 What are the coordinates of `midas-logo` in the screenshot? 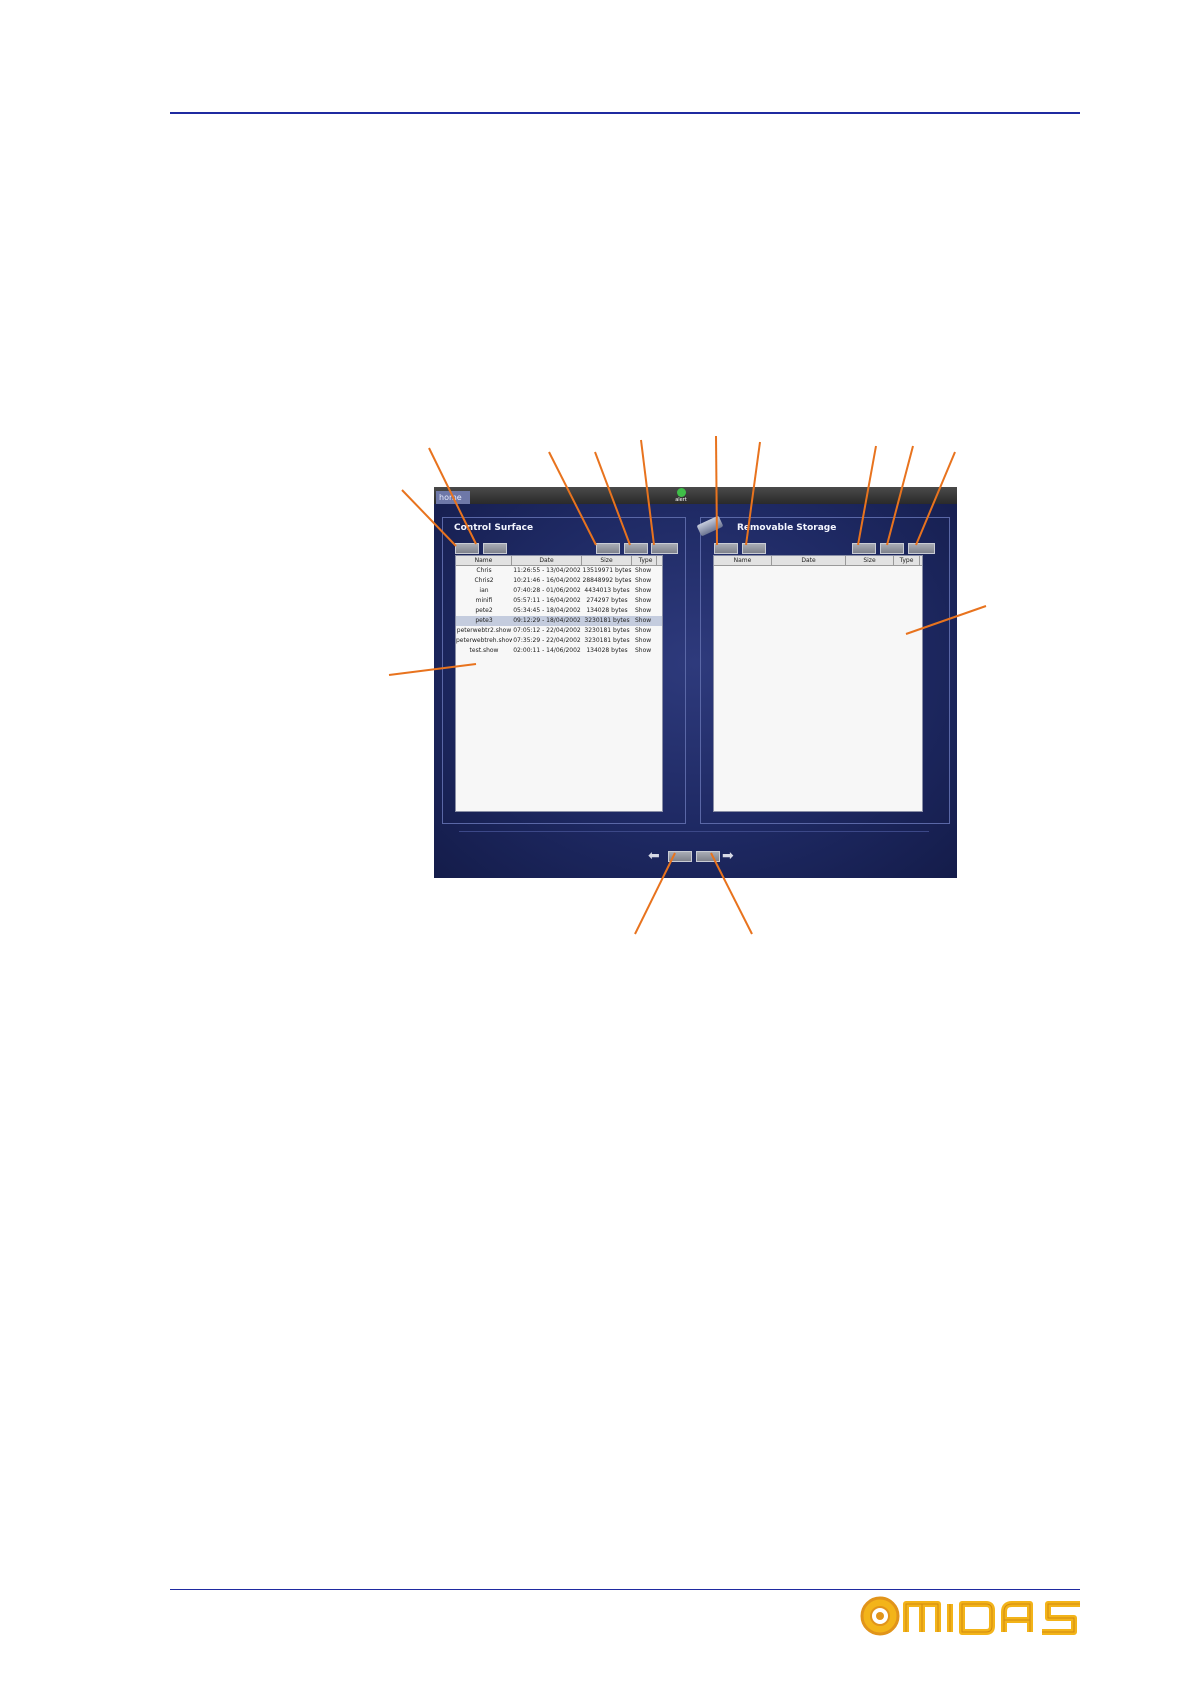 It's located at (970, 1616).